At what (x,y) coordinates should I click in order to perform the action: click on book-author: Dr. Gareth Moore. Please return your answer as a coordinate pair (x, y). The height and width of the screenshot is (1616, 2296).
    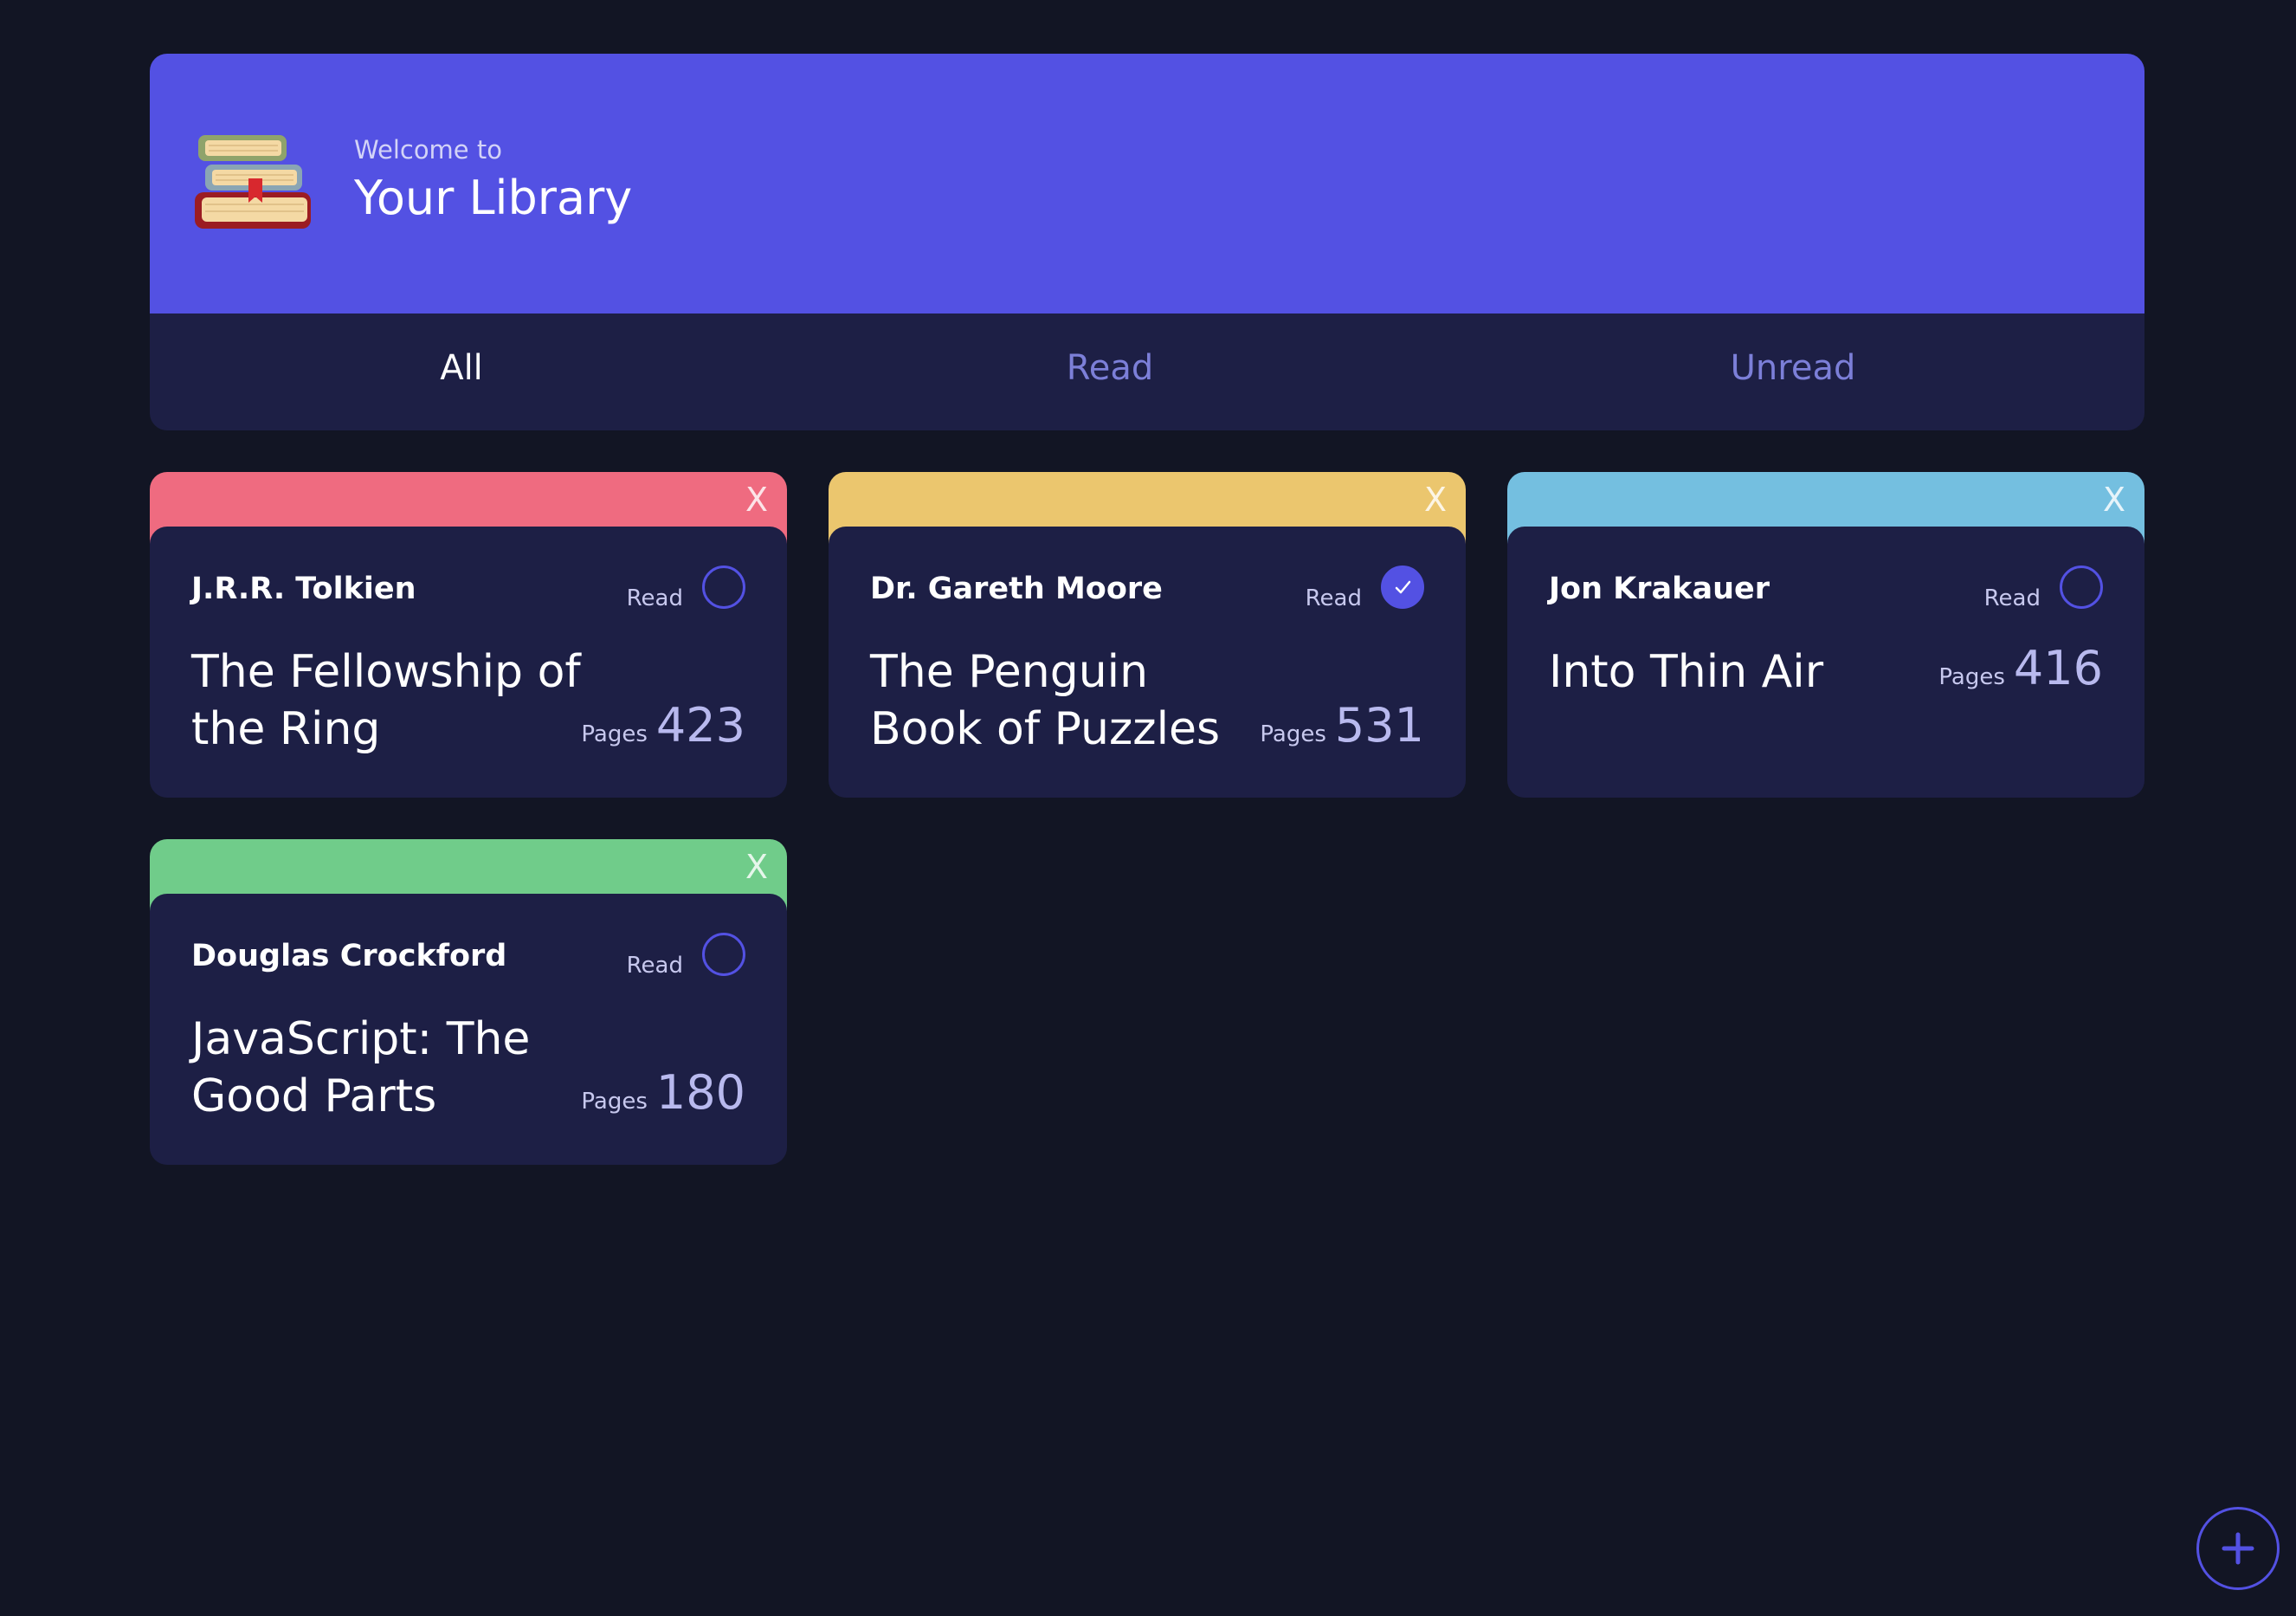
    Looking at the image, I should click on (1016, 589).